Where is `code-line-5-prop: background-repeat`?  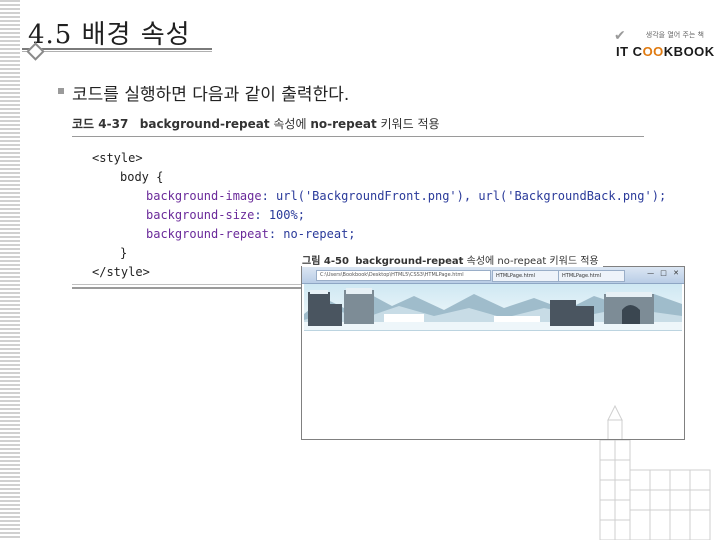 code-line-5-prop: background-repeat is located at coordinates (207, 234).